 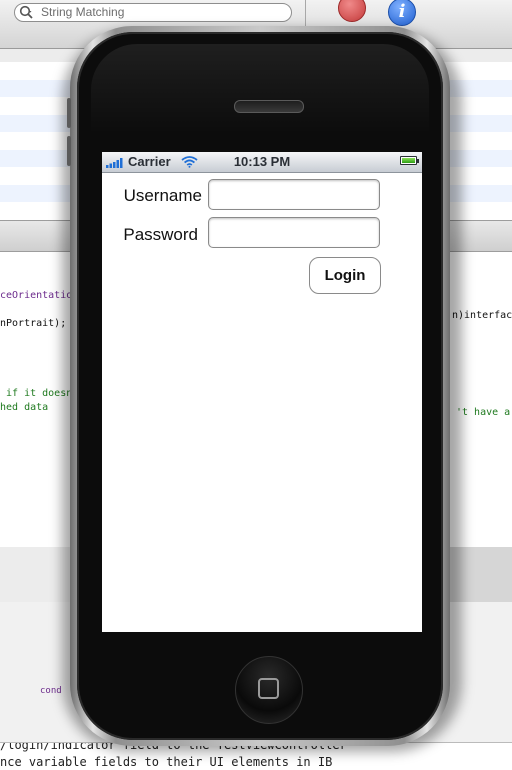 I want to click on search-field: String Matching, so click(x=153, y=12).